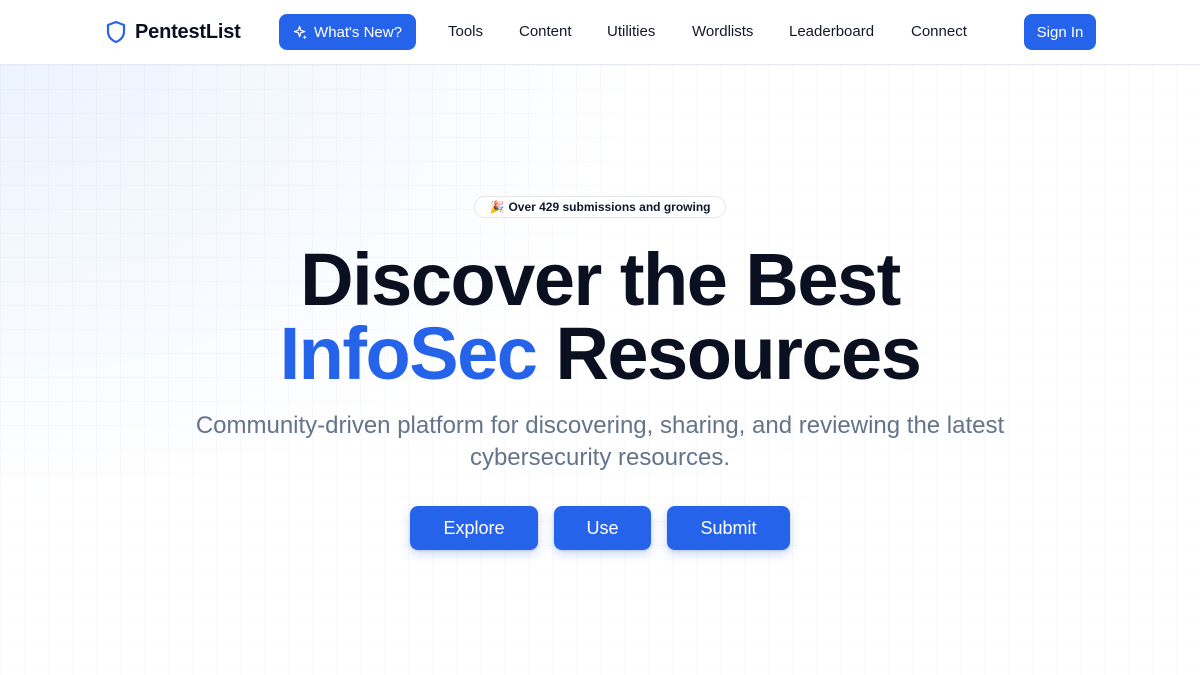 The height and width of the screenshot is (675, 1200). I want to click on whats-new-button: What's New?, so click(347, 32).